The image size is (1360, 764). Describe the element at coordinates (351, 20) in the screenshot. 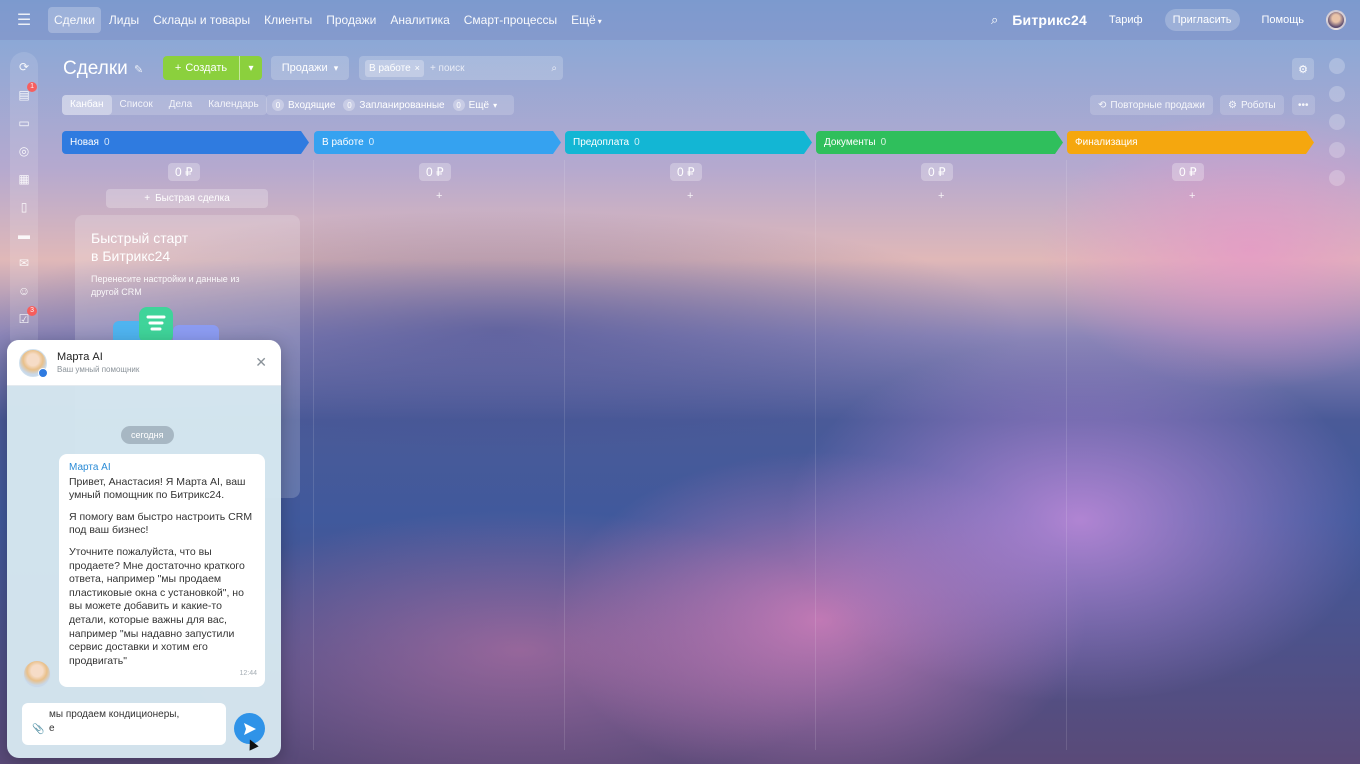

I see `nav-item-sales: Продажи` at that location.